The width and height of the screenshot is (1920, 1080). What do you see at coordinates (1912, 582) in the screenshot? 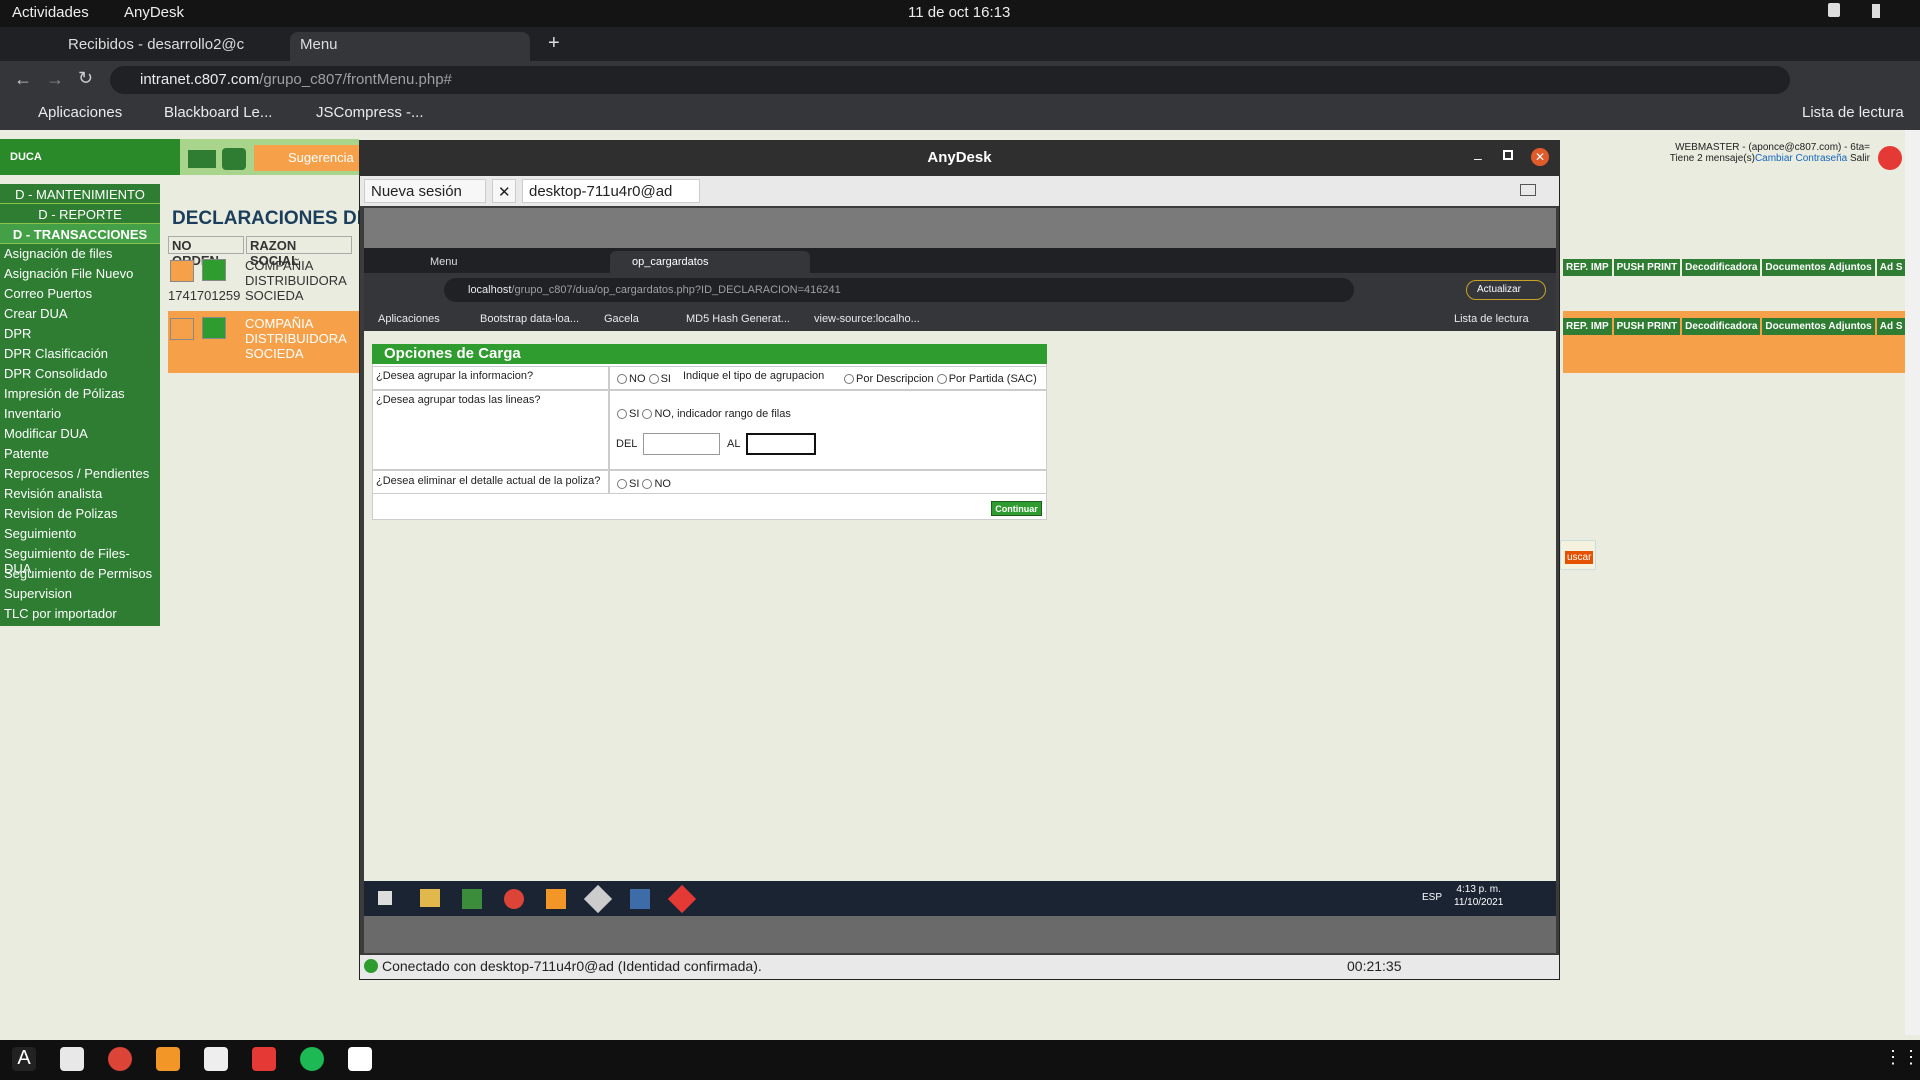
I see `page-scrollbar` at bounding box center [1912, 582].